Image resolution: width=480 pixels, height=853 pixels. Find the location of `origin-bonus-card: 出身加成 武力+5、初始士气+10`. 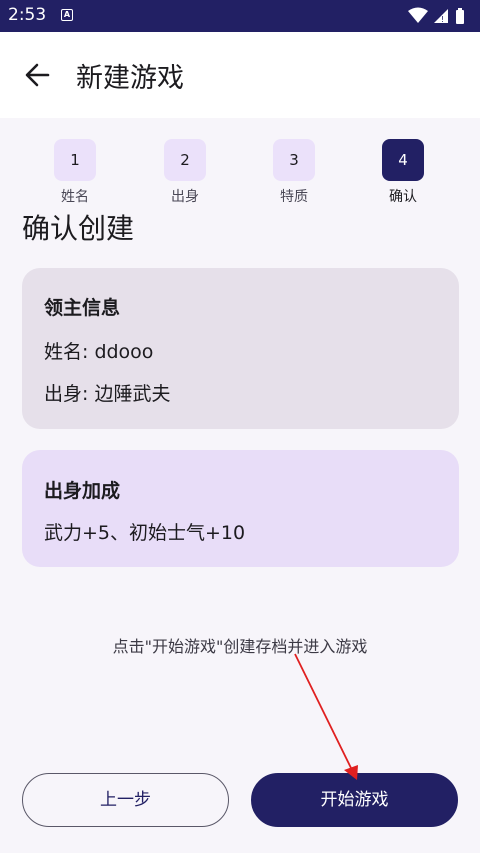

origin-bonus-card: 出身加成 武力+5、初始士气+10 is located at coordinates (240, 508).